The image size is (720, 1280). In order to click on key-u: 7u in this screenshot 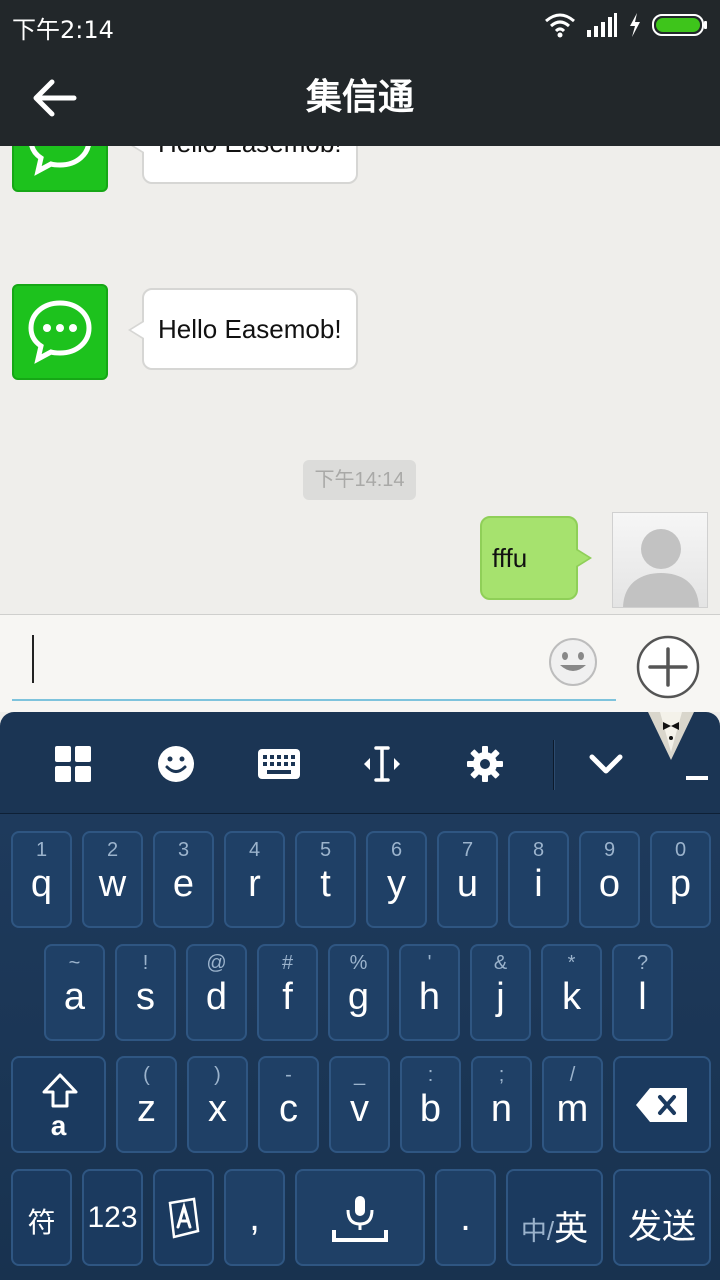, I will do `click(467, 879)`.